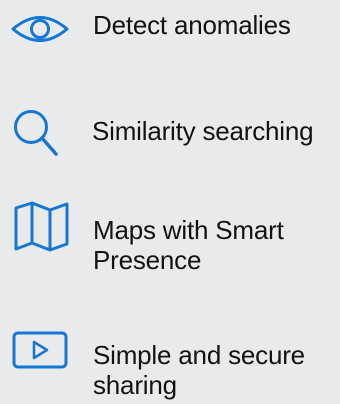 This screenshot has width=340, height=404. What do you see at coordinates (188, 245) in the screenshot?
I see `feature-label: Maps with Smart Presence` at bounding box center [188, 245].